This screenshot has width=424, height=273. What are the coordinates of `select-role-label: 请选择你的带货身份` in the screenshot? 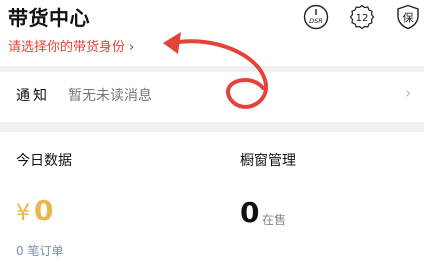 It's located at (67, 47).